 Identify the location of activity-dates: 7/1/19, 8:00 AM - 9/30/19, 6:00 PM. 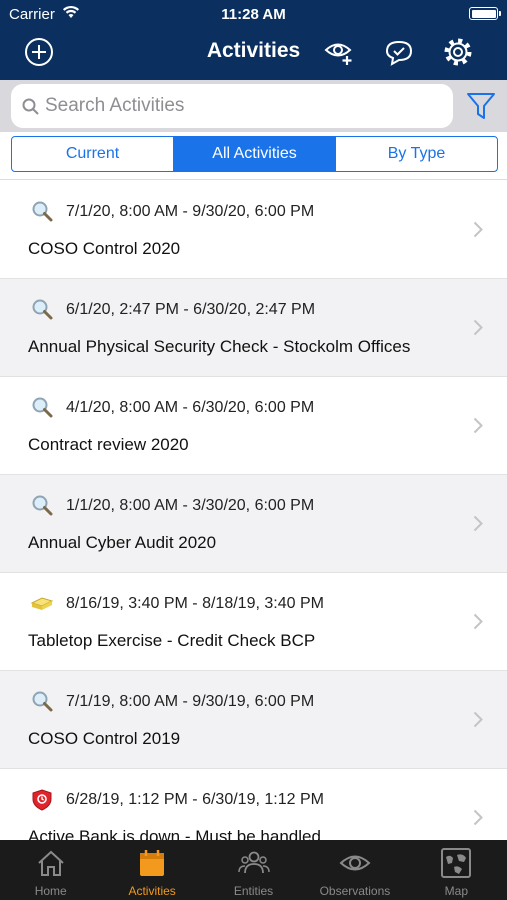
(190, 701).